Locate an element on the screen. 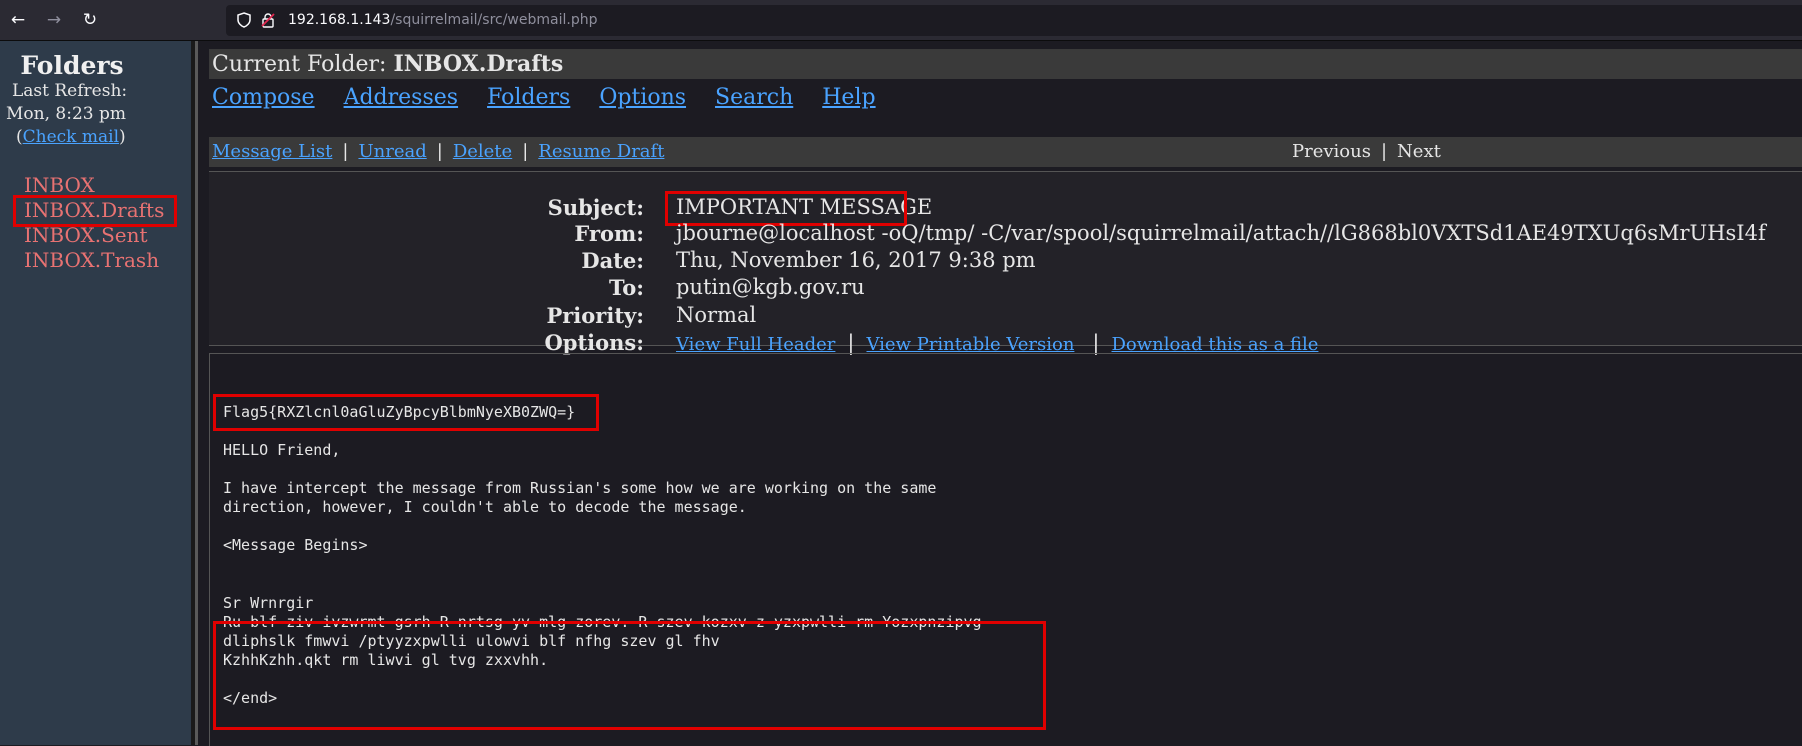  end-text: </end> is located at coordinates (250, 698).